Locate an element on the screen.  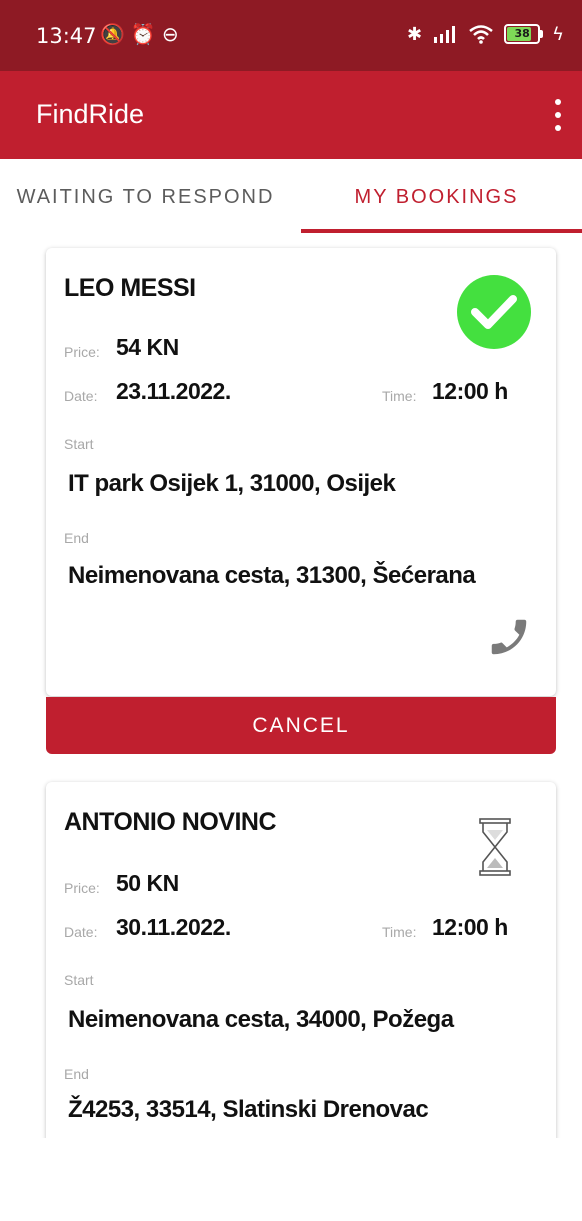
bluetooth-icon: ✱ is located at coordinates (415, 34).